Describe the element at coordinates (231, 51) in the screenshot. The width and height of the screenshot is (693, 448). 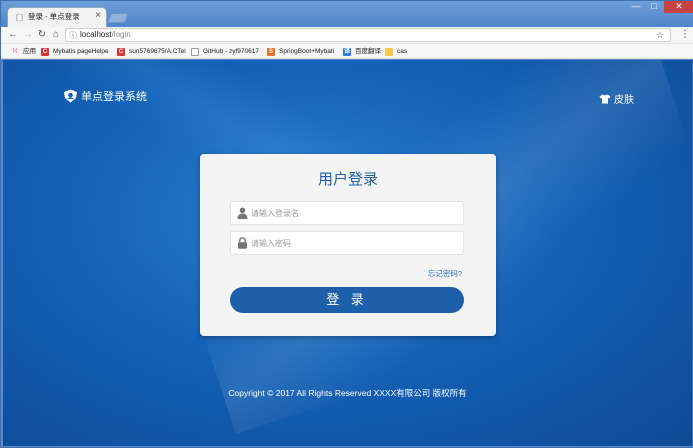
I see `bookmark-label: GitHub - zyf970617` at that location.